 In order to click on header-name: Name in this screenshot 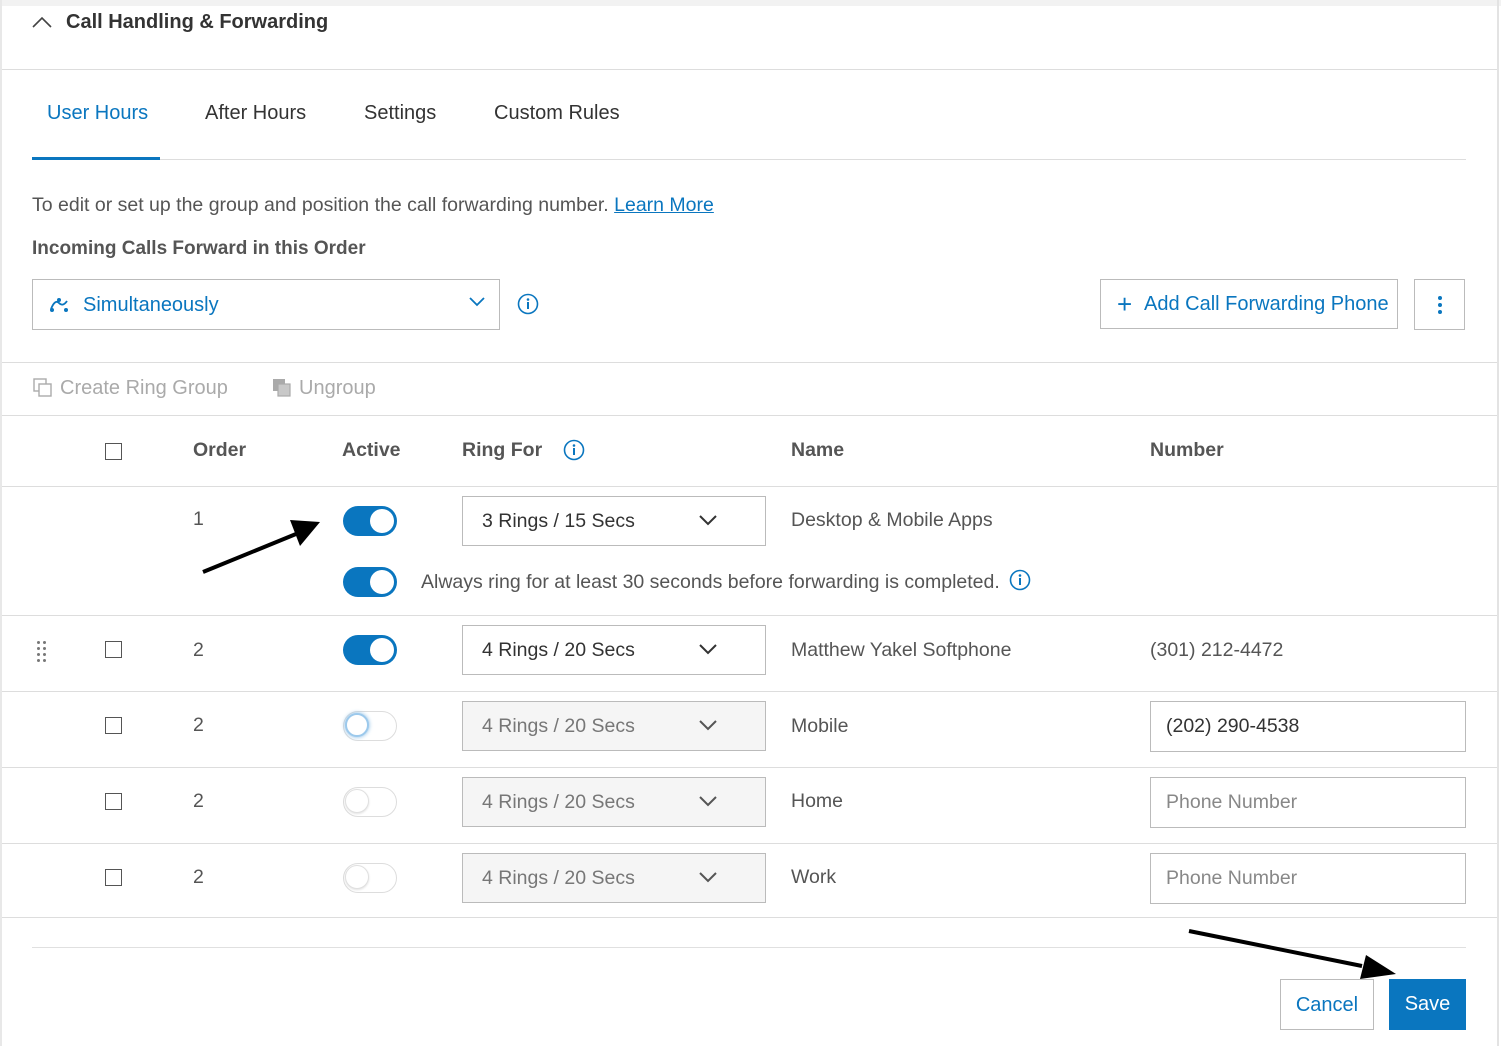, I will do `click(818, 450)`.